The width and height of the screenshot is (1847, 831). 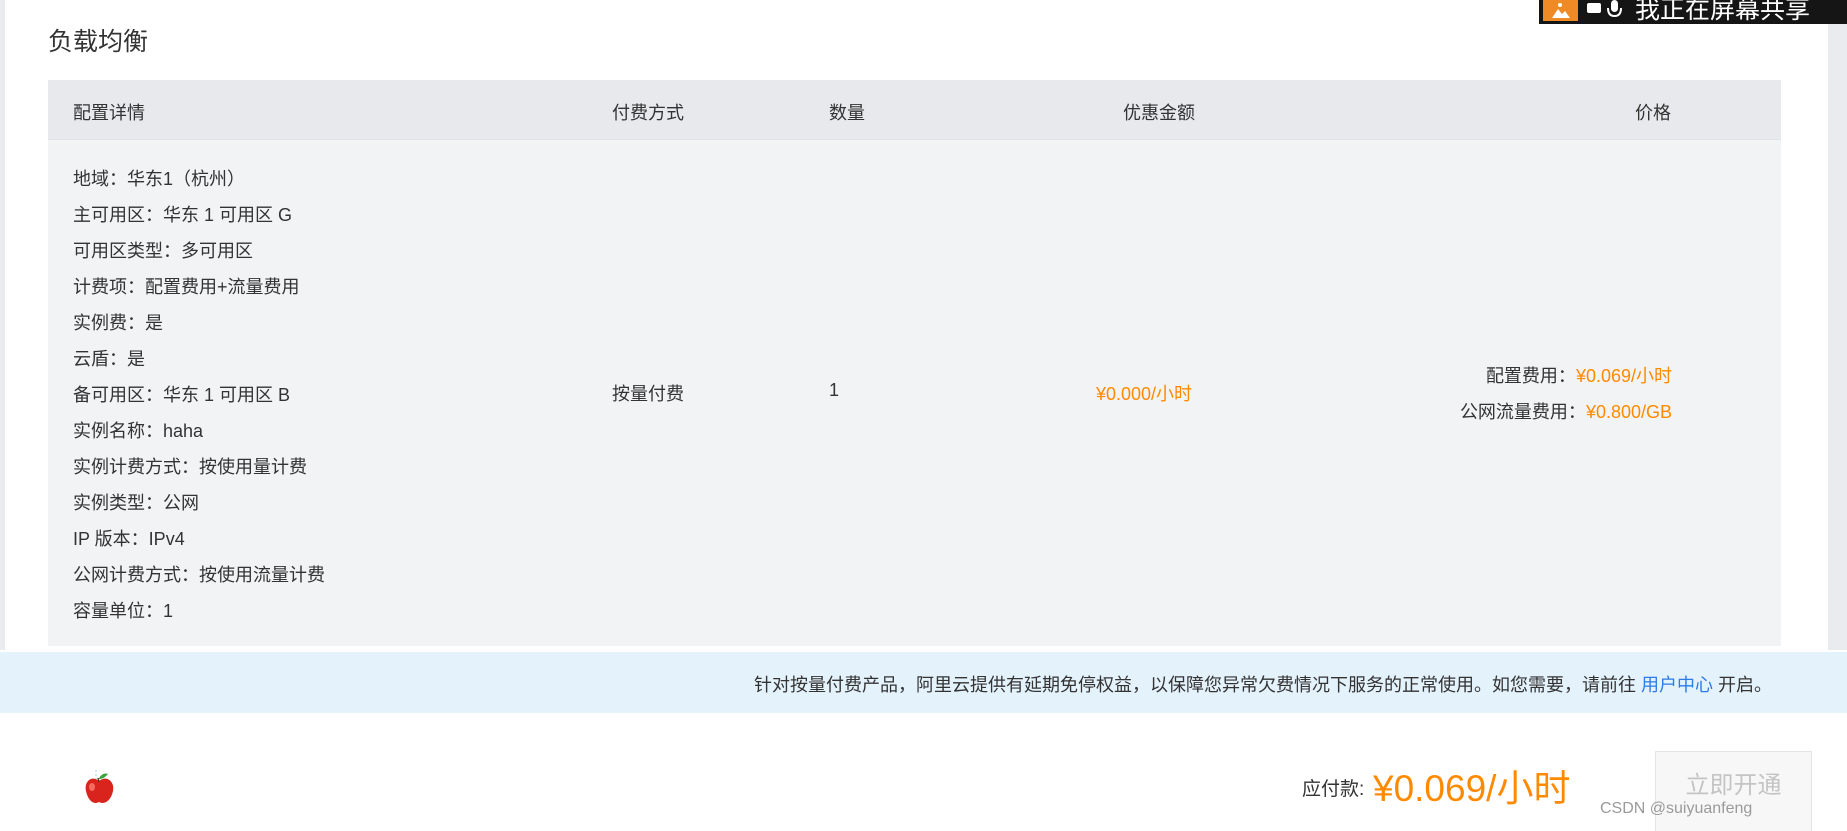 What do you see at coordinates (129, 539) in the screenshot?
I see `detail-ip-version: IP 版本：IPv4` at bounding box center [129, 539].